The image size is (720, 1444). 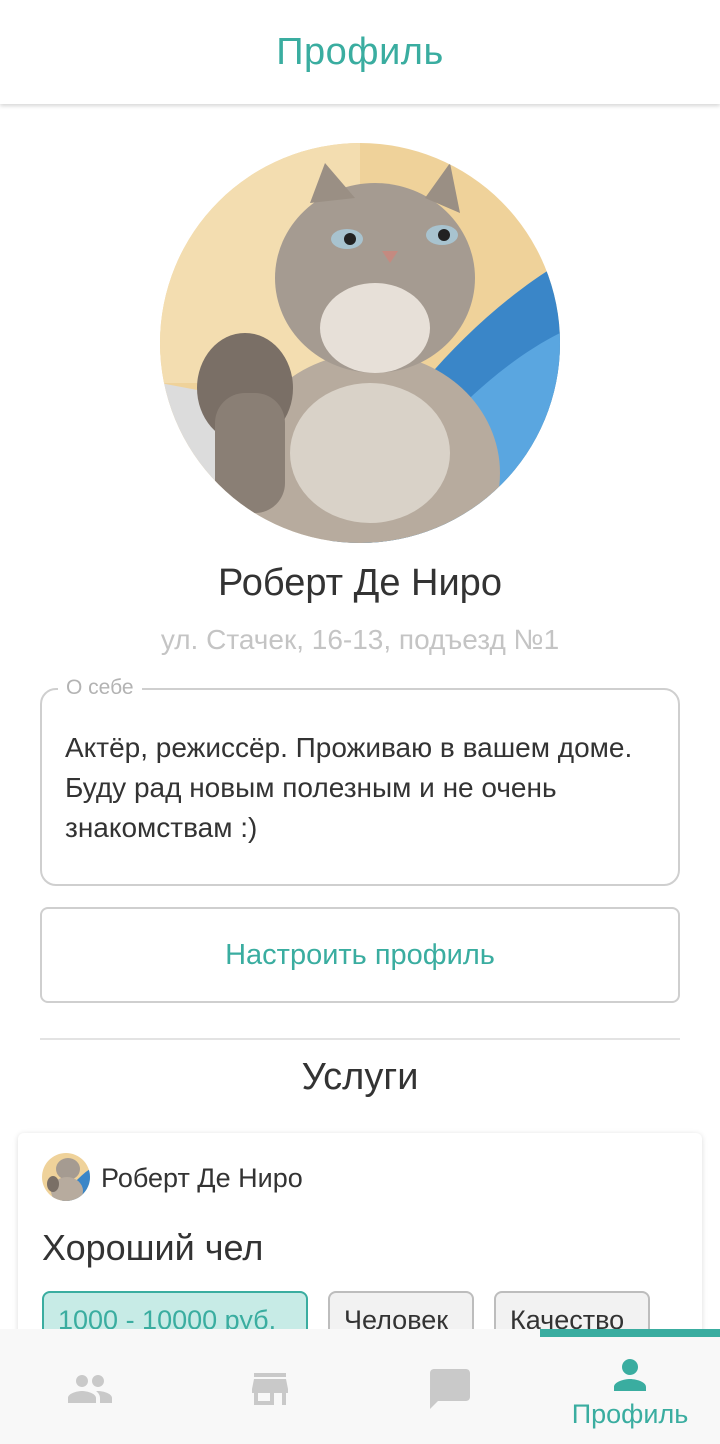 I want to click on nav-item-chat, so click(x=450, y=1386).